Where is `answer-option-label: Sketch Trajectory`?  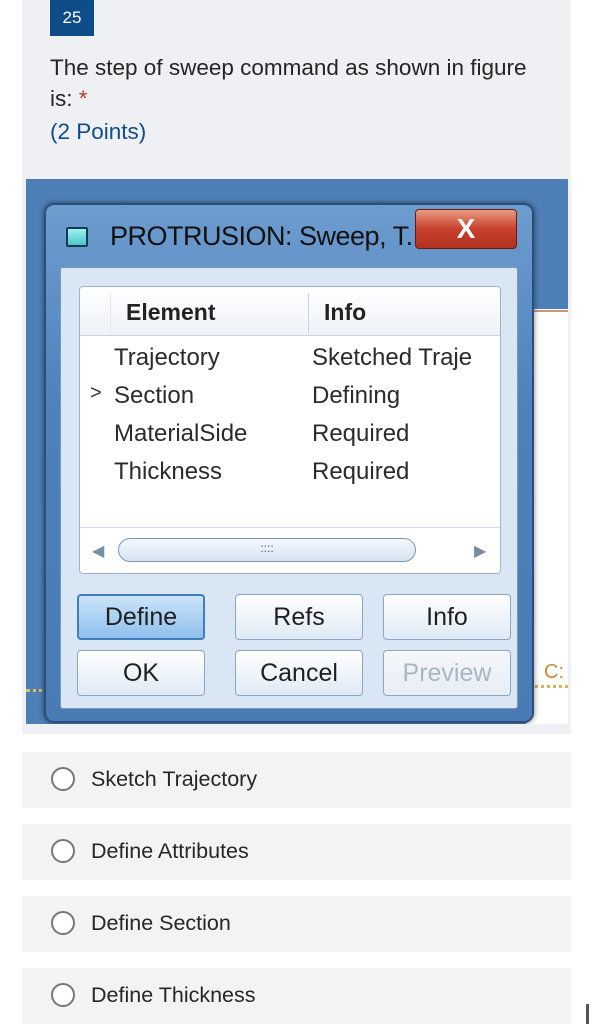 answer-option-label: Sketch Trajectory is located at coordinates (174, 779).